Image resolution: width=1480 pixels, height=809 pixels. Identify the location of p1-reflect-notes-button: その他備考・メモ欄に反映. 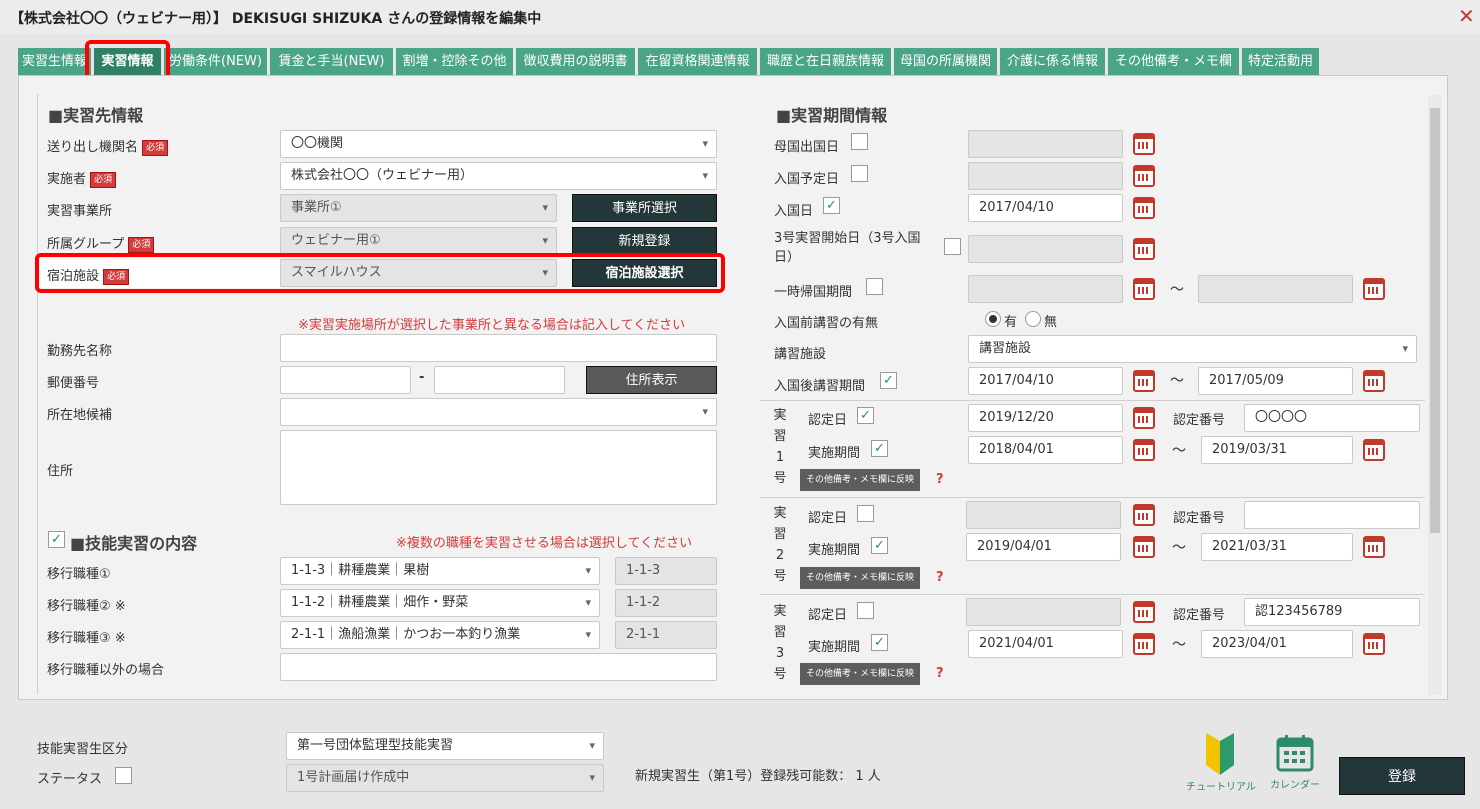
(860, 480).